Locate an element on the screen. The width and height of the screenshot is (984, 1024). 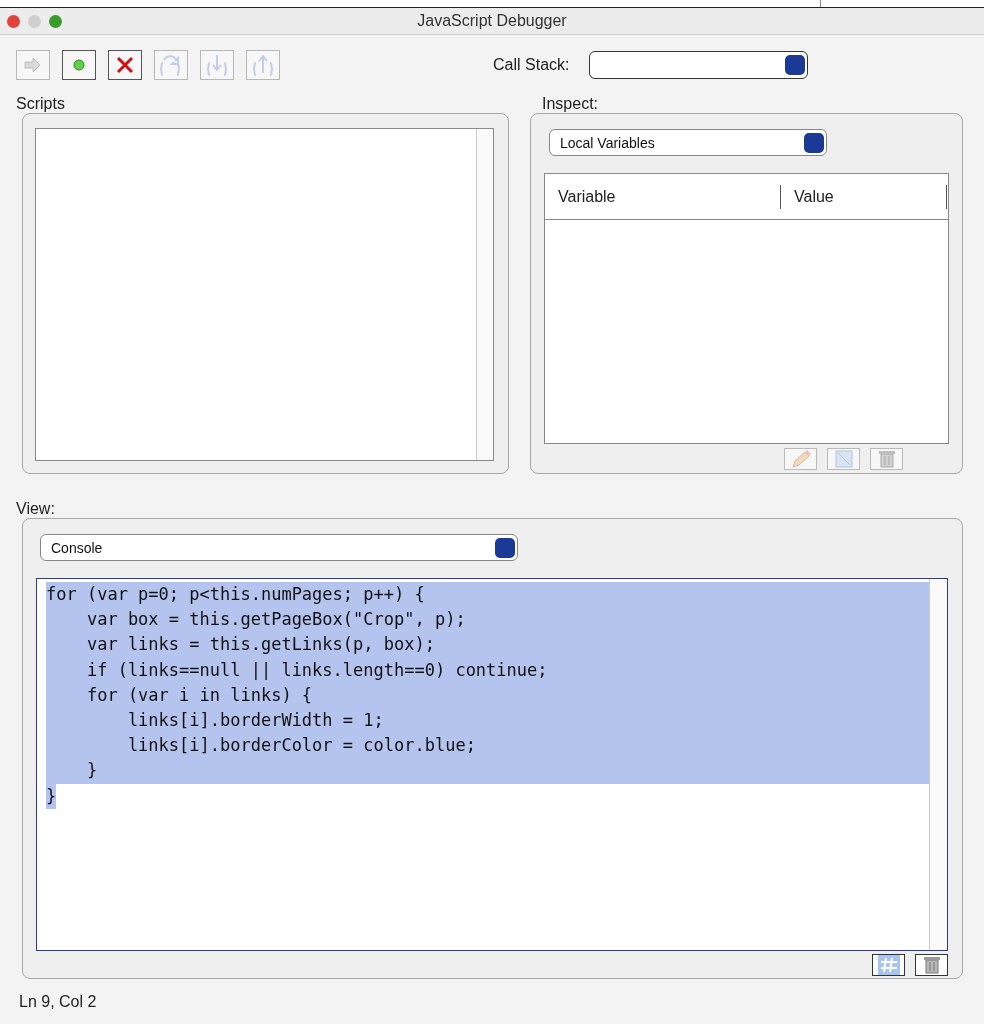
pencil-icon is located at coordinates (800, 459).